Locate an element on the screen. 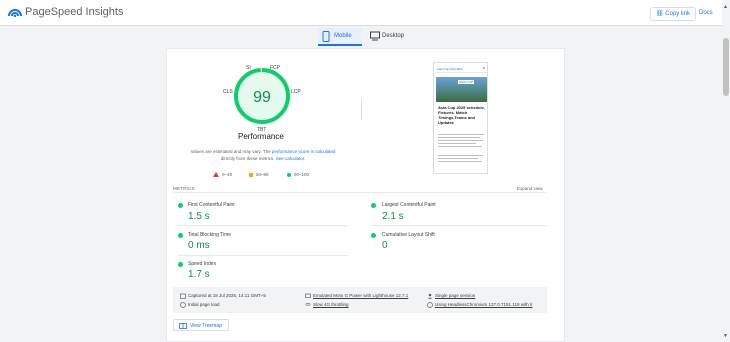 The height and width of the screenshot is (342, 730). circle-icon is located at coordinates (289, 174).